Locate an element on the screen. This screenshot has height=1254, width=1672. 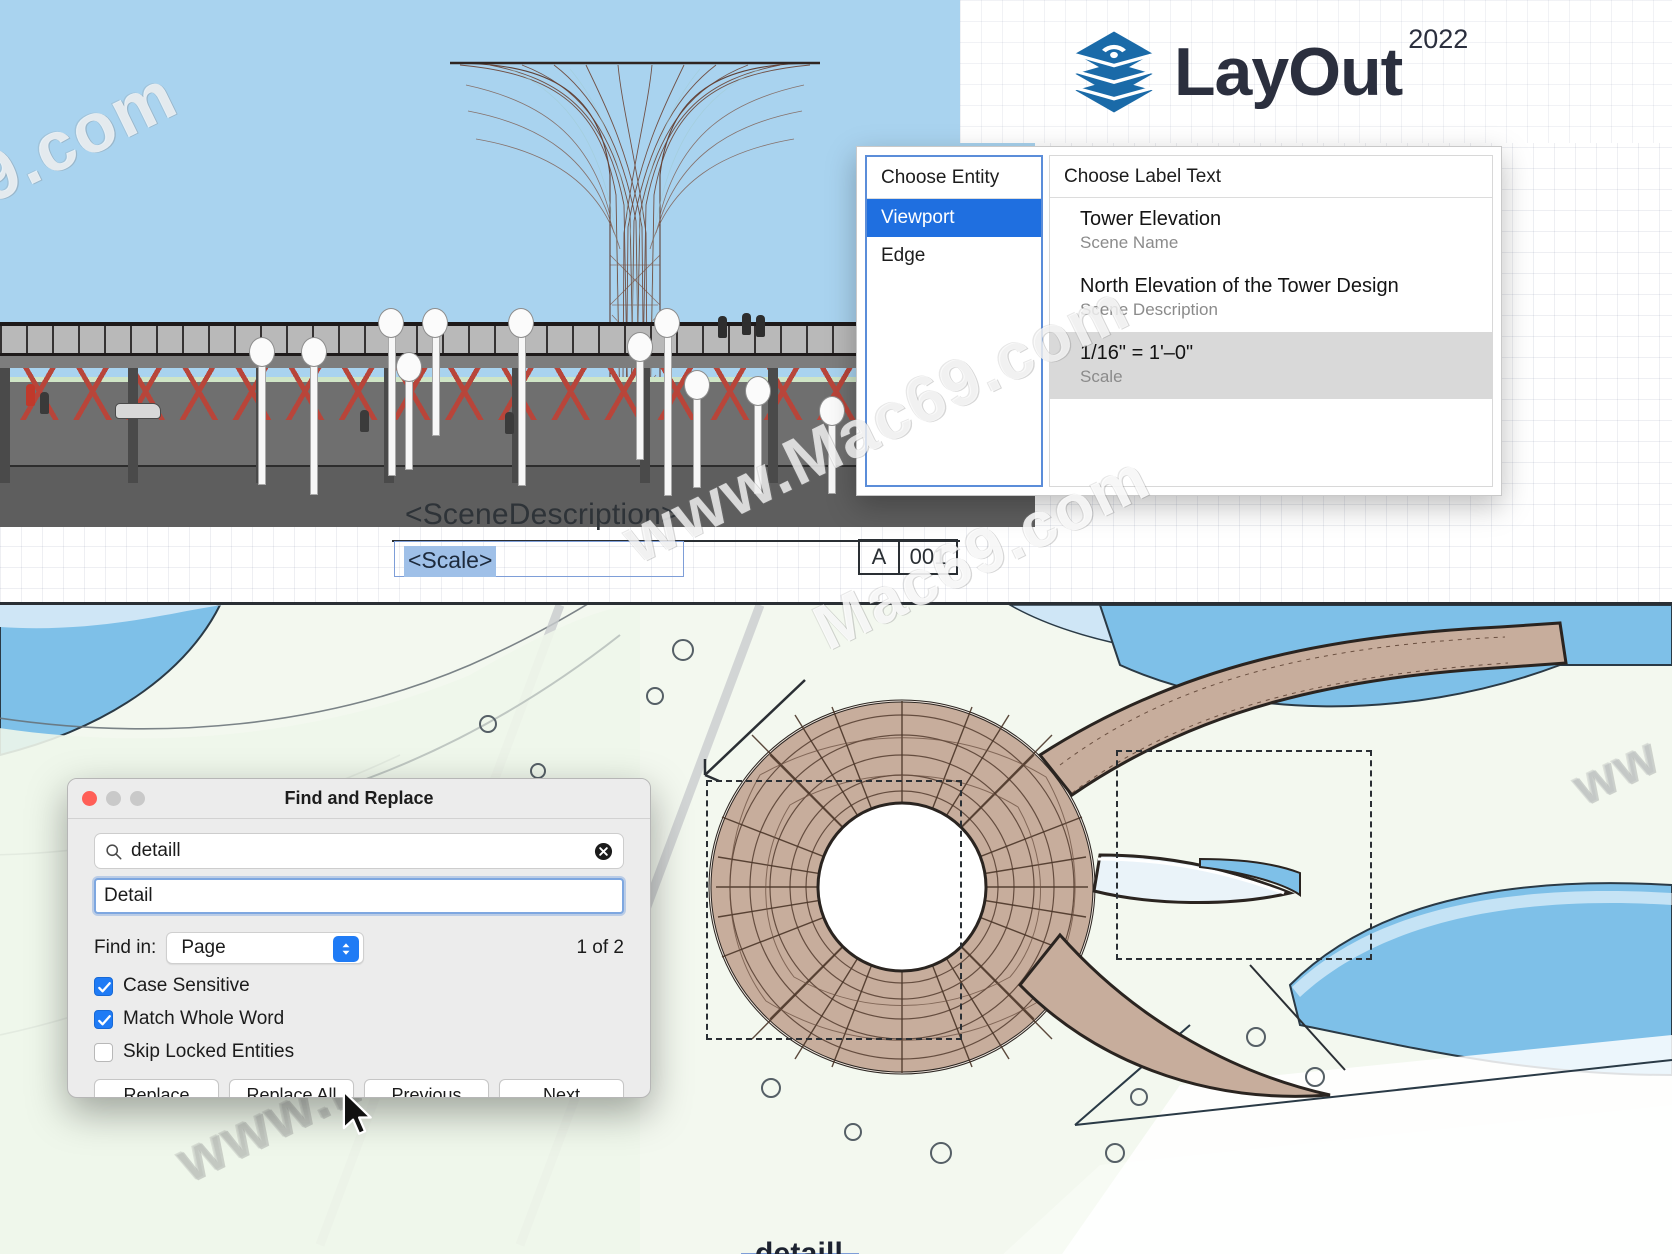
label-option-value: North Elevation of the Tower Design is located at coordinates (1239, 285).